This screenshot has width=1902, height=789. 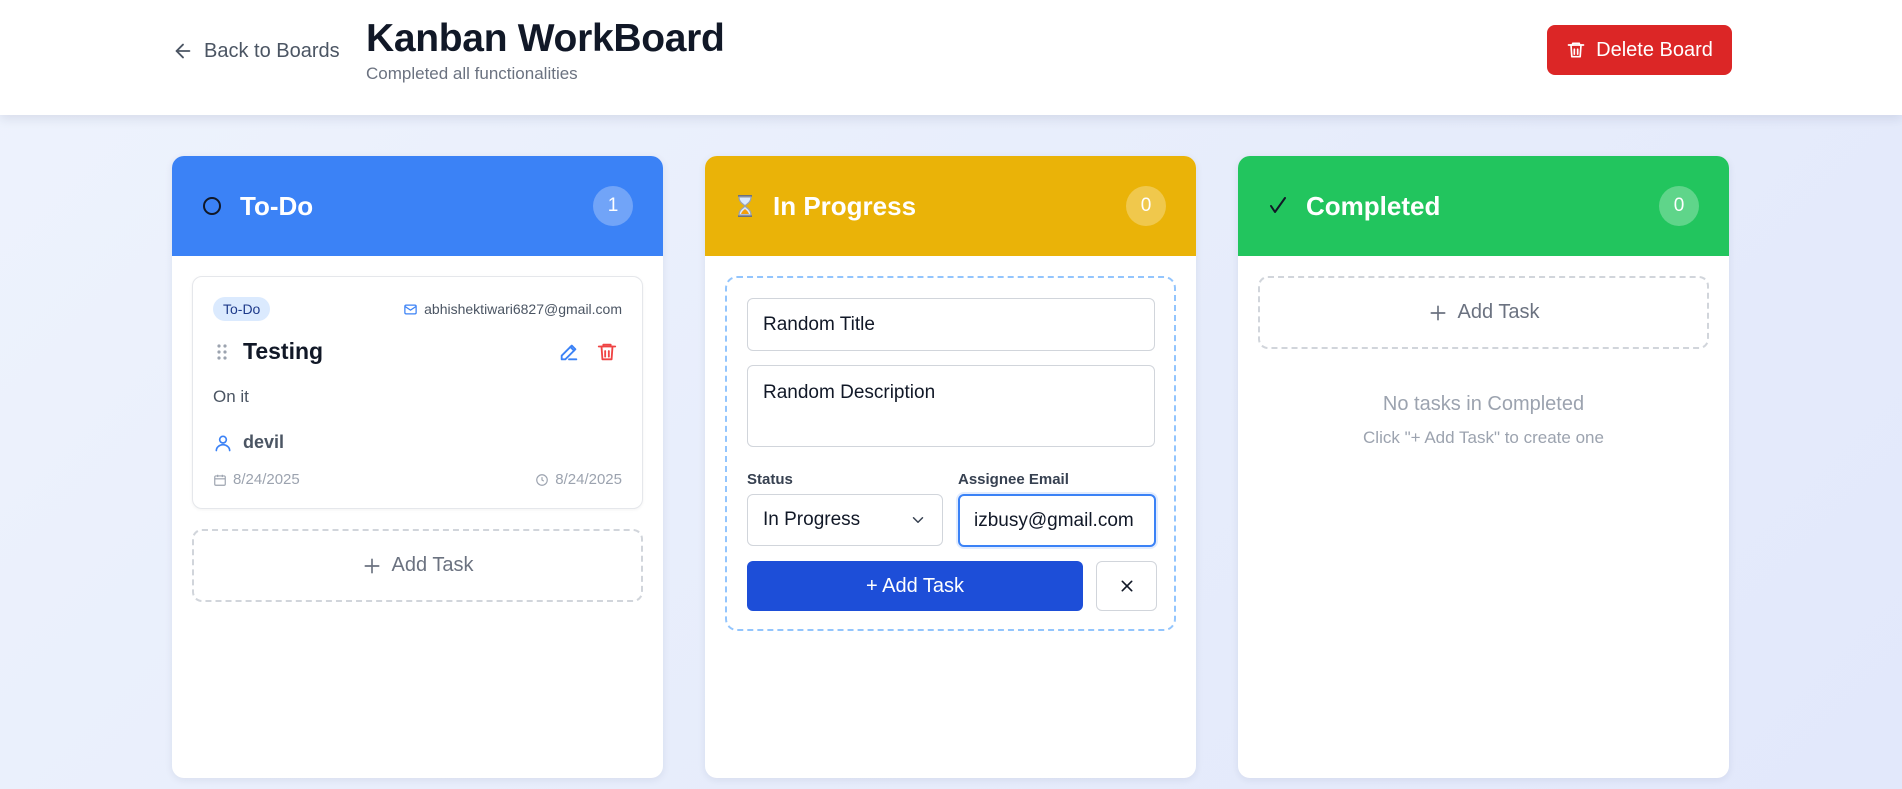 I want to click on column-count-badge: 1, so click(x=613, y=206).